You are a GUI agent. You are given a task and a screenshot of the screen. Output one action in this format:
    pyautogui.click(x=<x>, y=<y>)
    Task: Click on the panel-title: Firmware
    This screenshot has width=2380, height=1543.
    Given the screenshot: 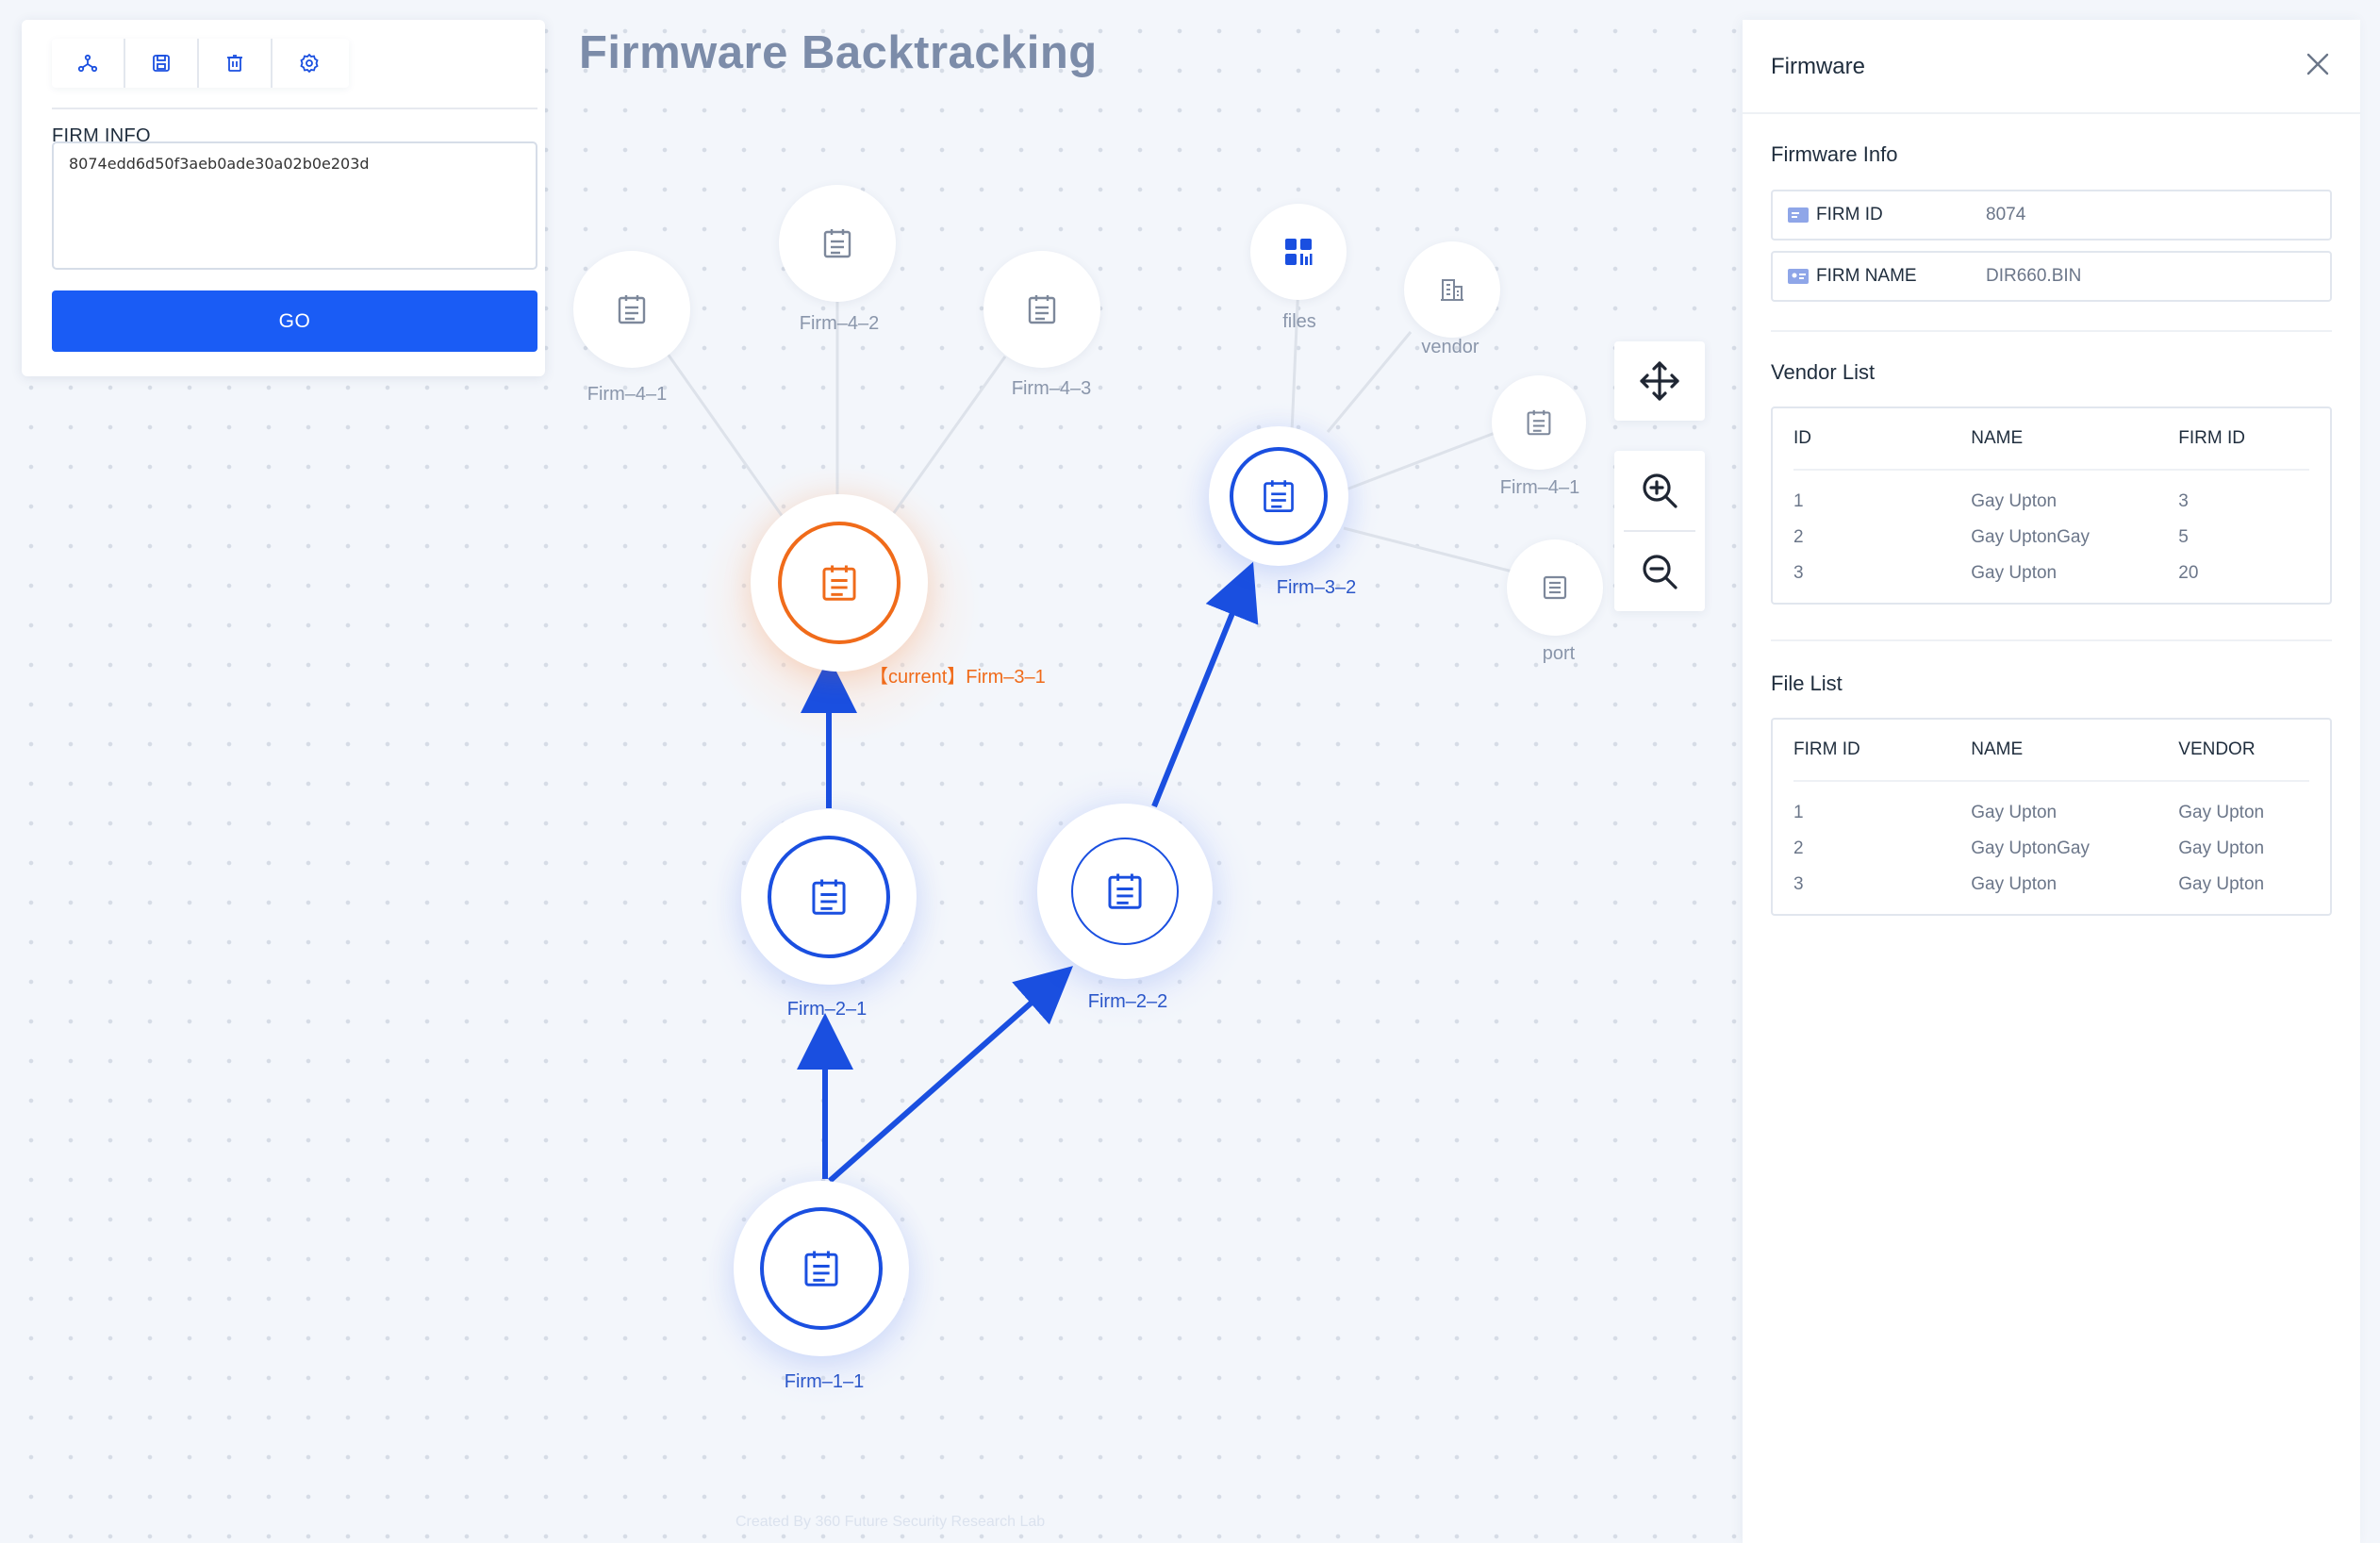 What is the action you would take?
    pyautogui.click(x=1818, y=66)
    